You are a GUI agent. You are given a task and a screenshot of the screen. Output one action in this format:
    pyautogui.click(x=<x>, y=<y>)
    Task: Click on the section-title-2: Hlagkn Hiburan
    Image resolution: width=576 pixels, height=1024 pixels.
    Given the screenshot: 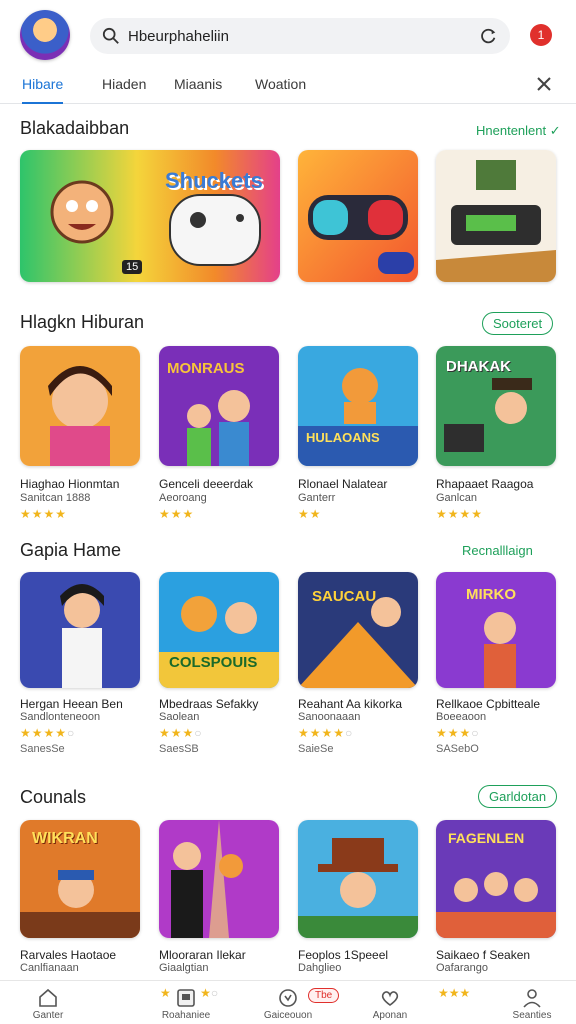 What is the action you would take?
    pyautogui.click(x=82, y=322)
    